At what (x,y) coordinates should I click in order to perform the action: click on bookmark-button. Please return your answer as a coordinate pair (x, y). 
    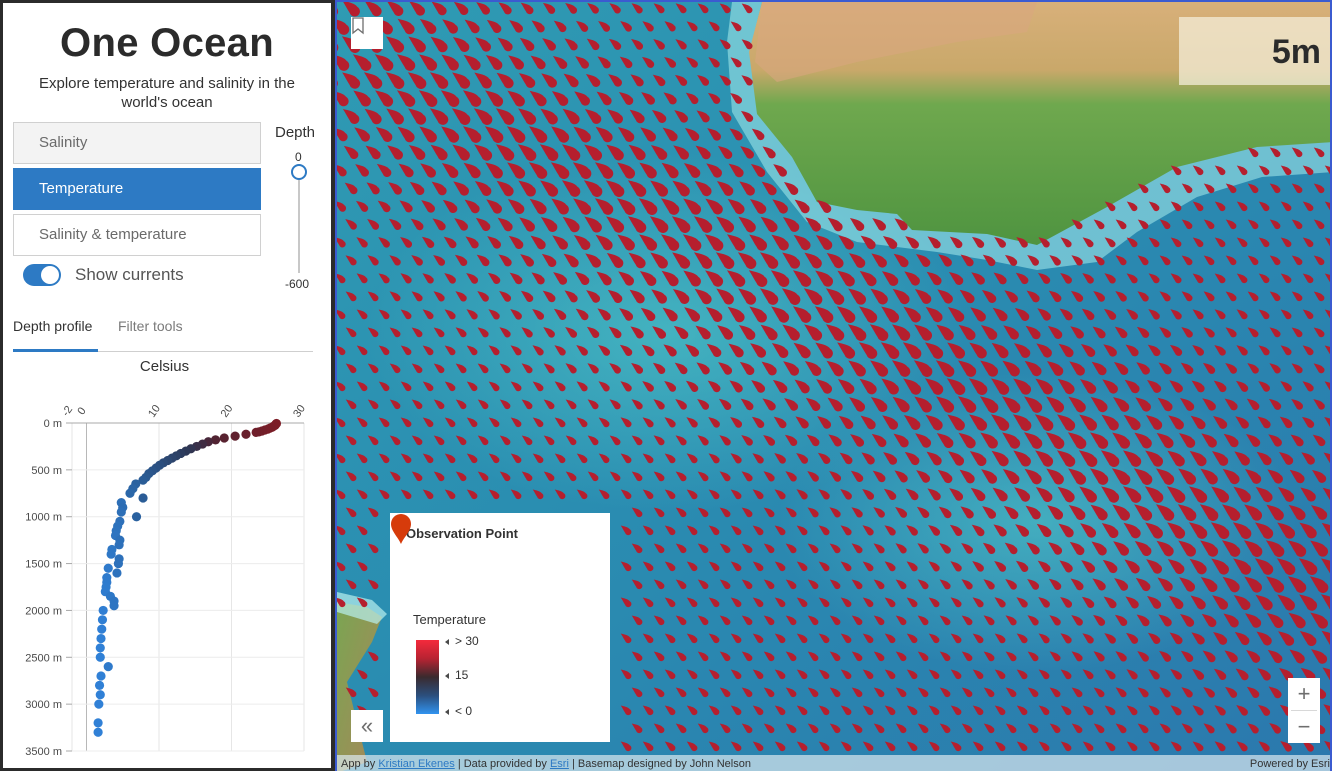
    Looking at the image, I should click on (367, 33).